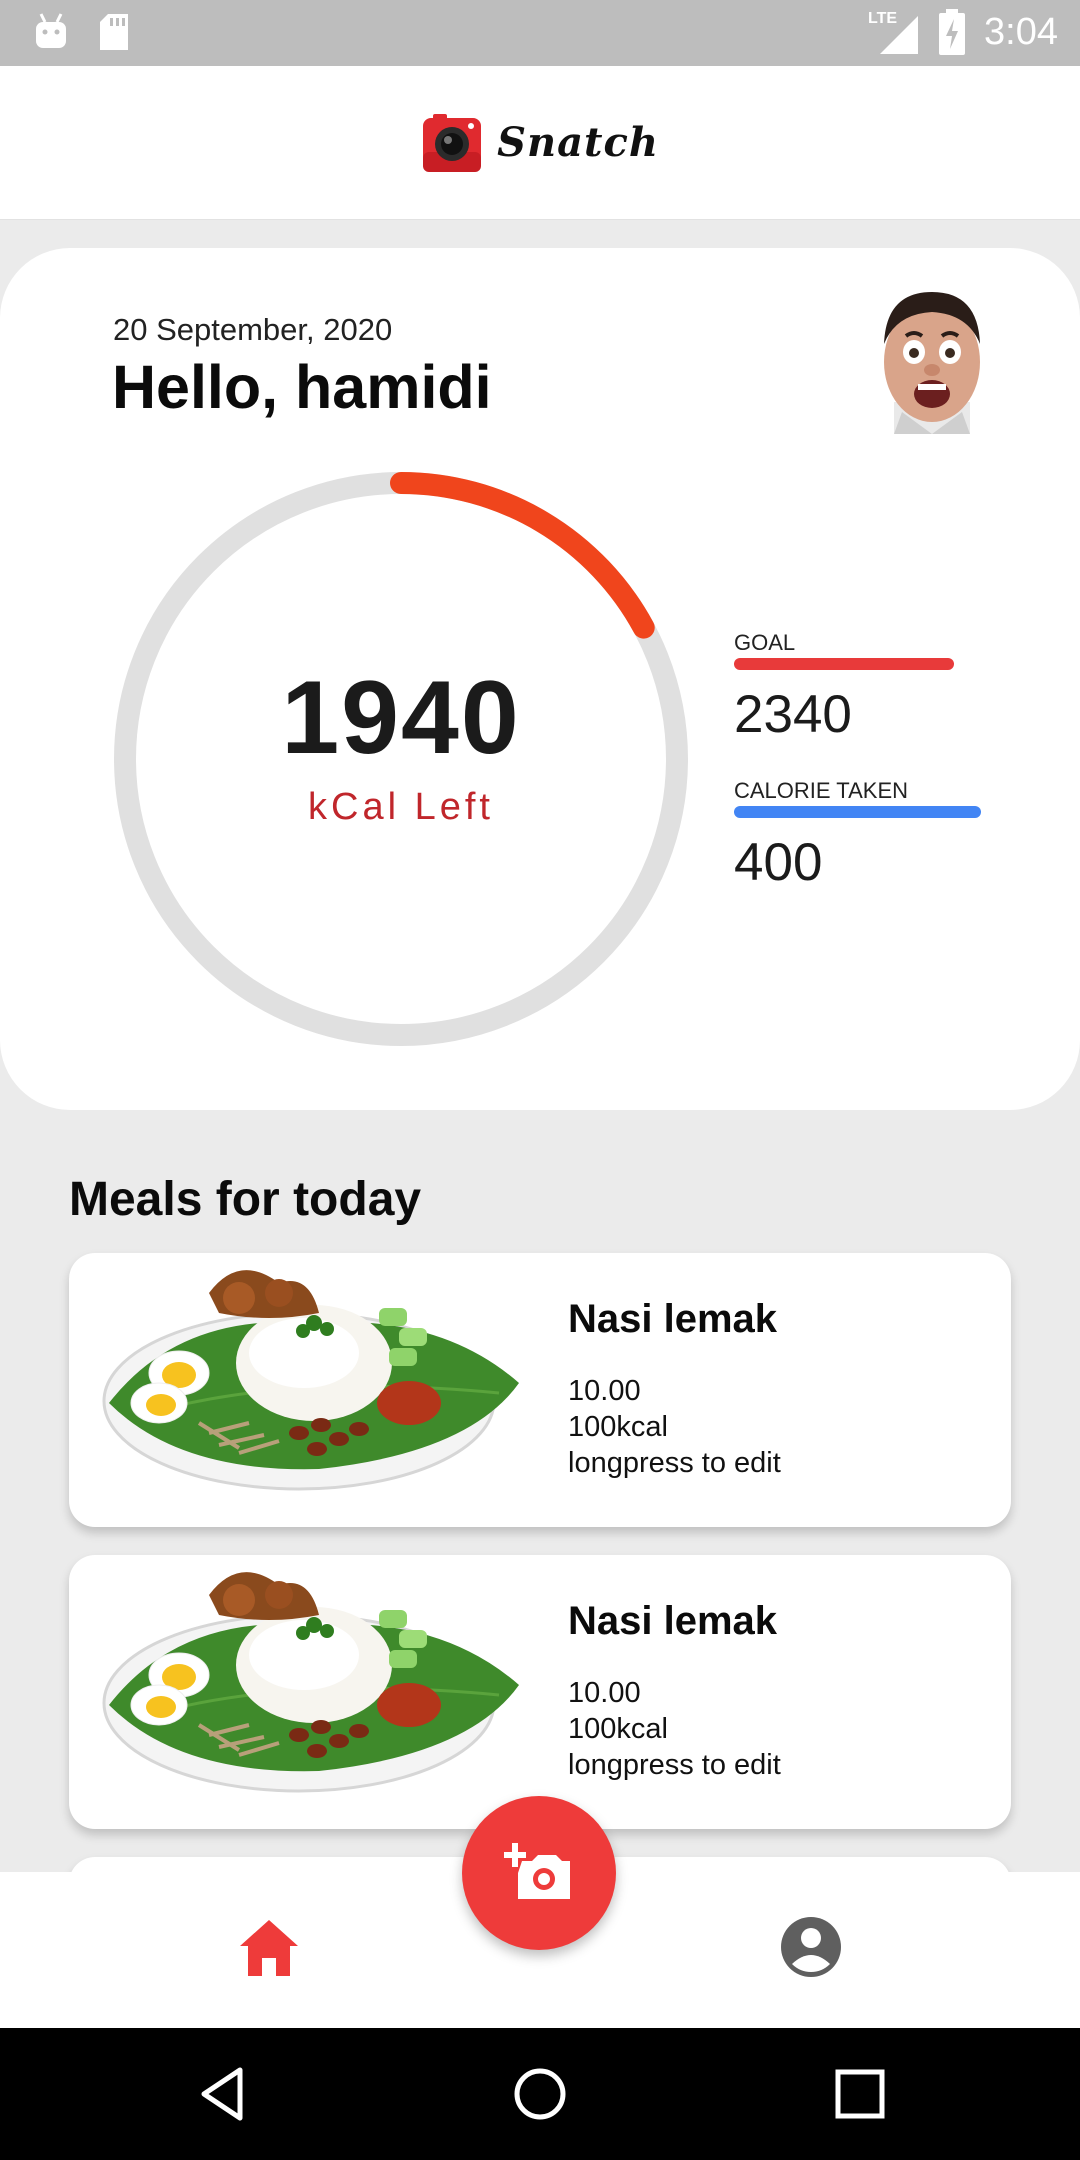 This screenshot has width=1080, height=2160. I want to click on avatar, so click(932, 359).